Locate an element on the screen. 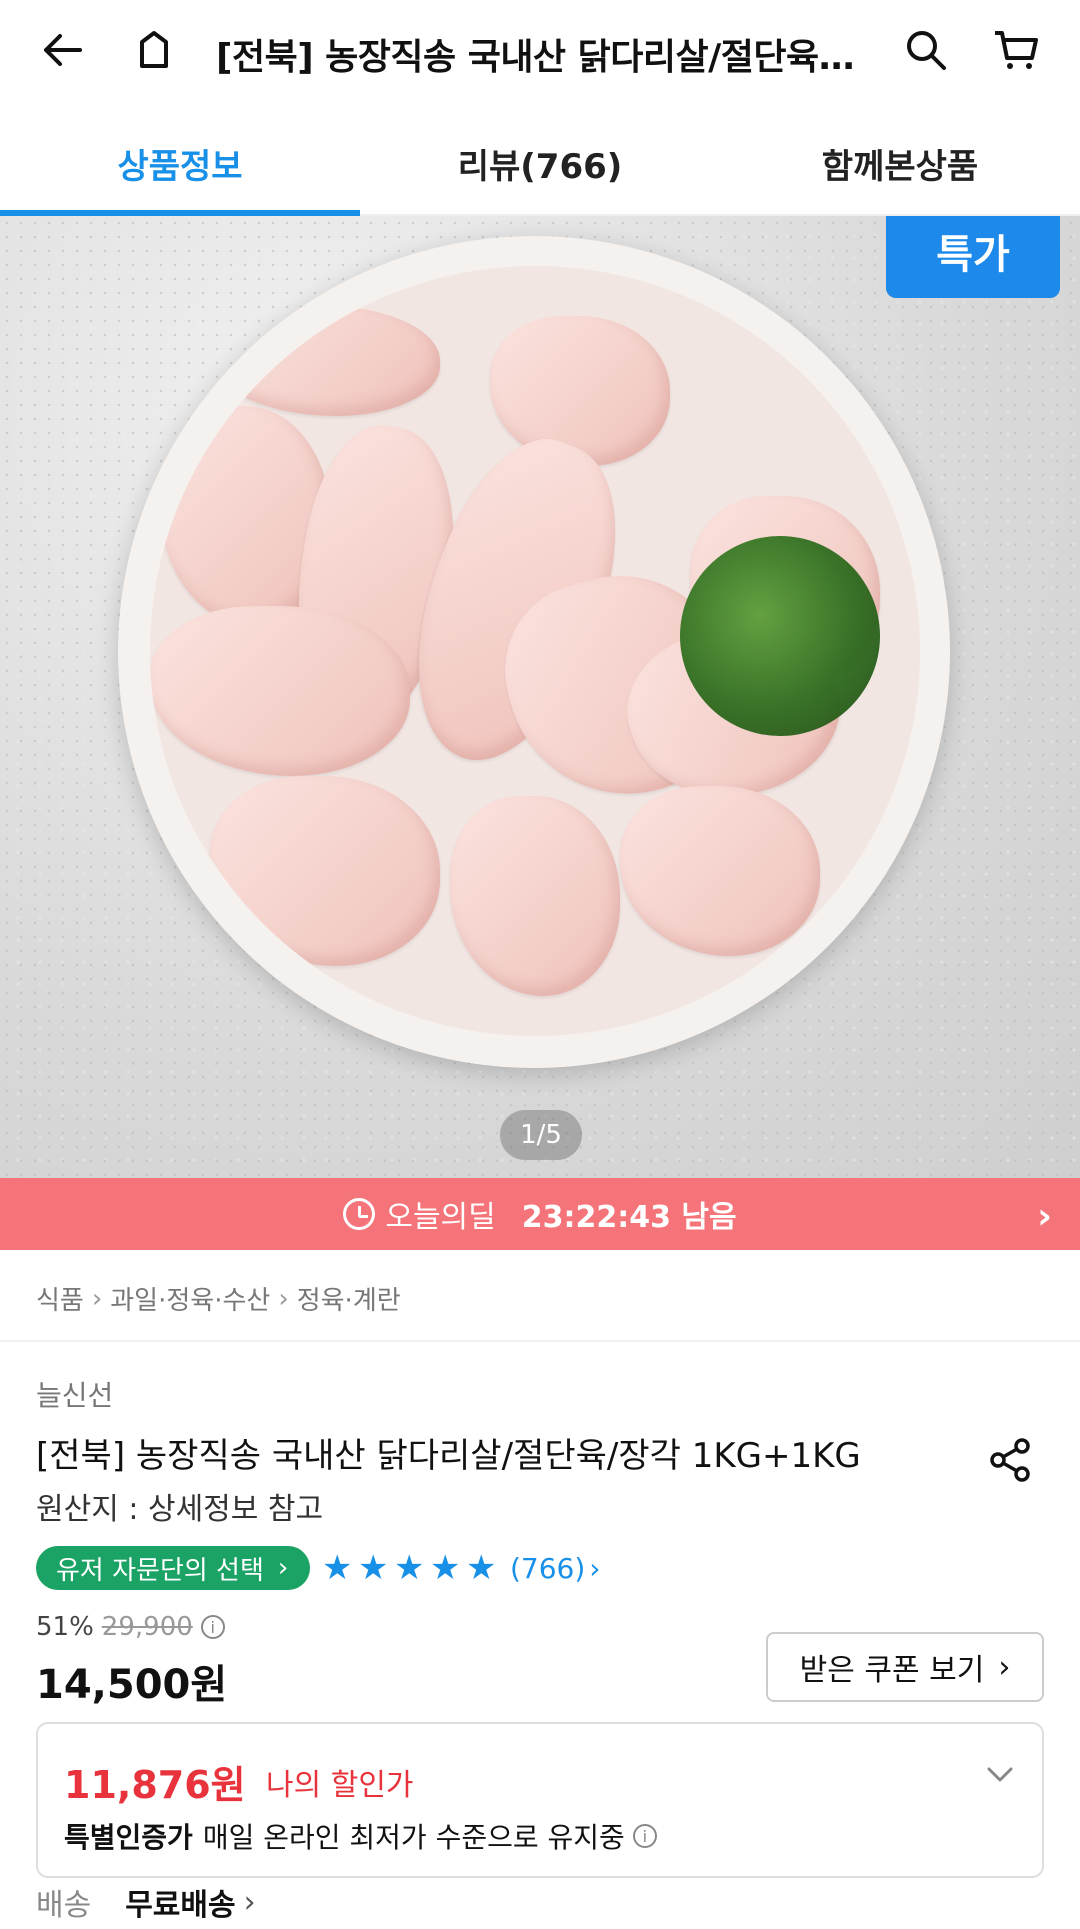 The height and width of the screenshot is (1929, 1080). home-icon is located at coordinates (154, 50).